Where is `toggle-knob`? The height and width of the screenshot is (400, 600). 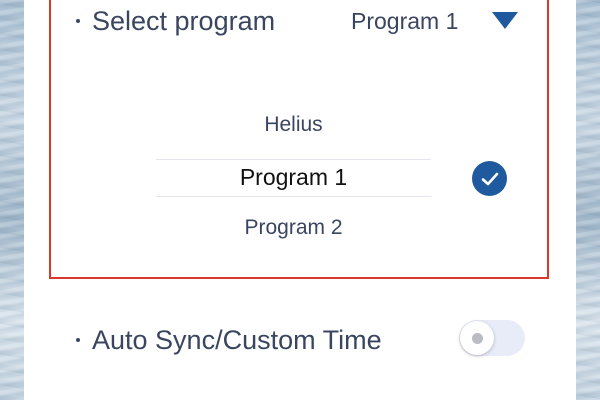 toggle-knob is located at coordinates (477, 338).